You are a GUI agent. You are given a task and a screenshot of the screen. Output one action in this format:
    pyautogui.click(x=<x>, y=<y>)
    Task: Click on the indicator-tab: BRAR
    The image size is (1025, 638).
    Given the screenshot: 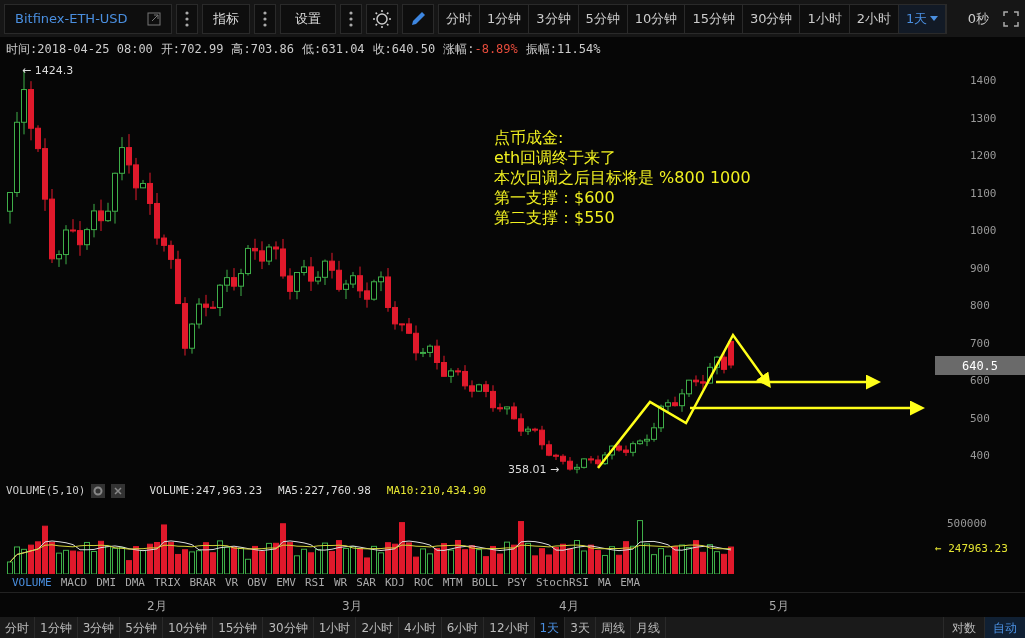 What is the action you would take?
    pyautogui.click(x=202, y=583)
    